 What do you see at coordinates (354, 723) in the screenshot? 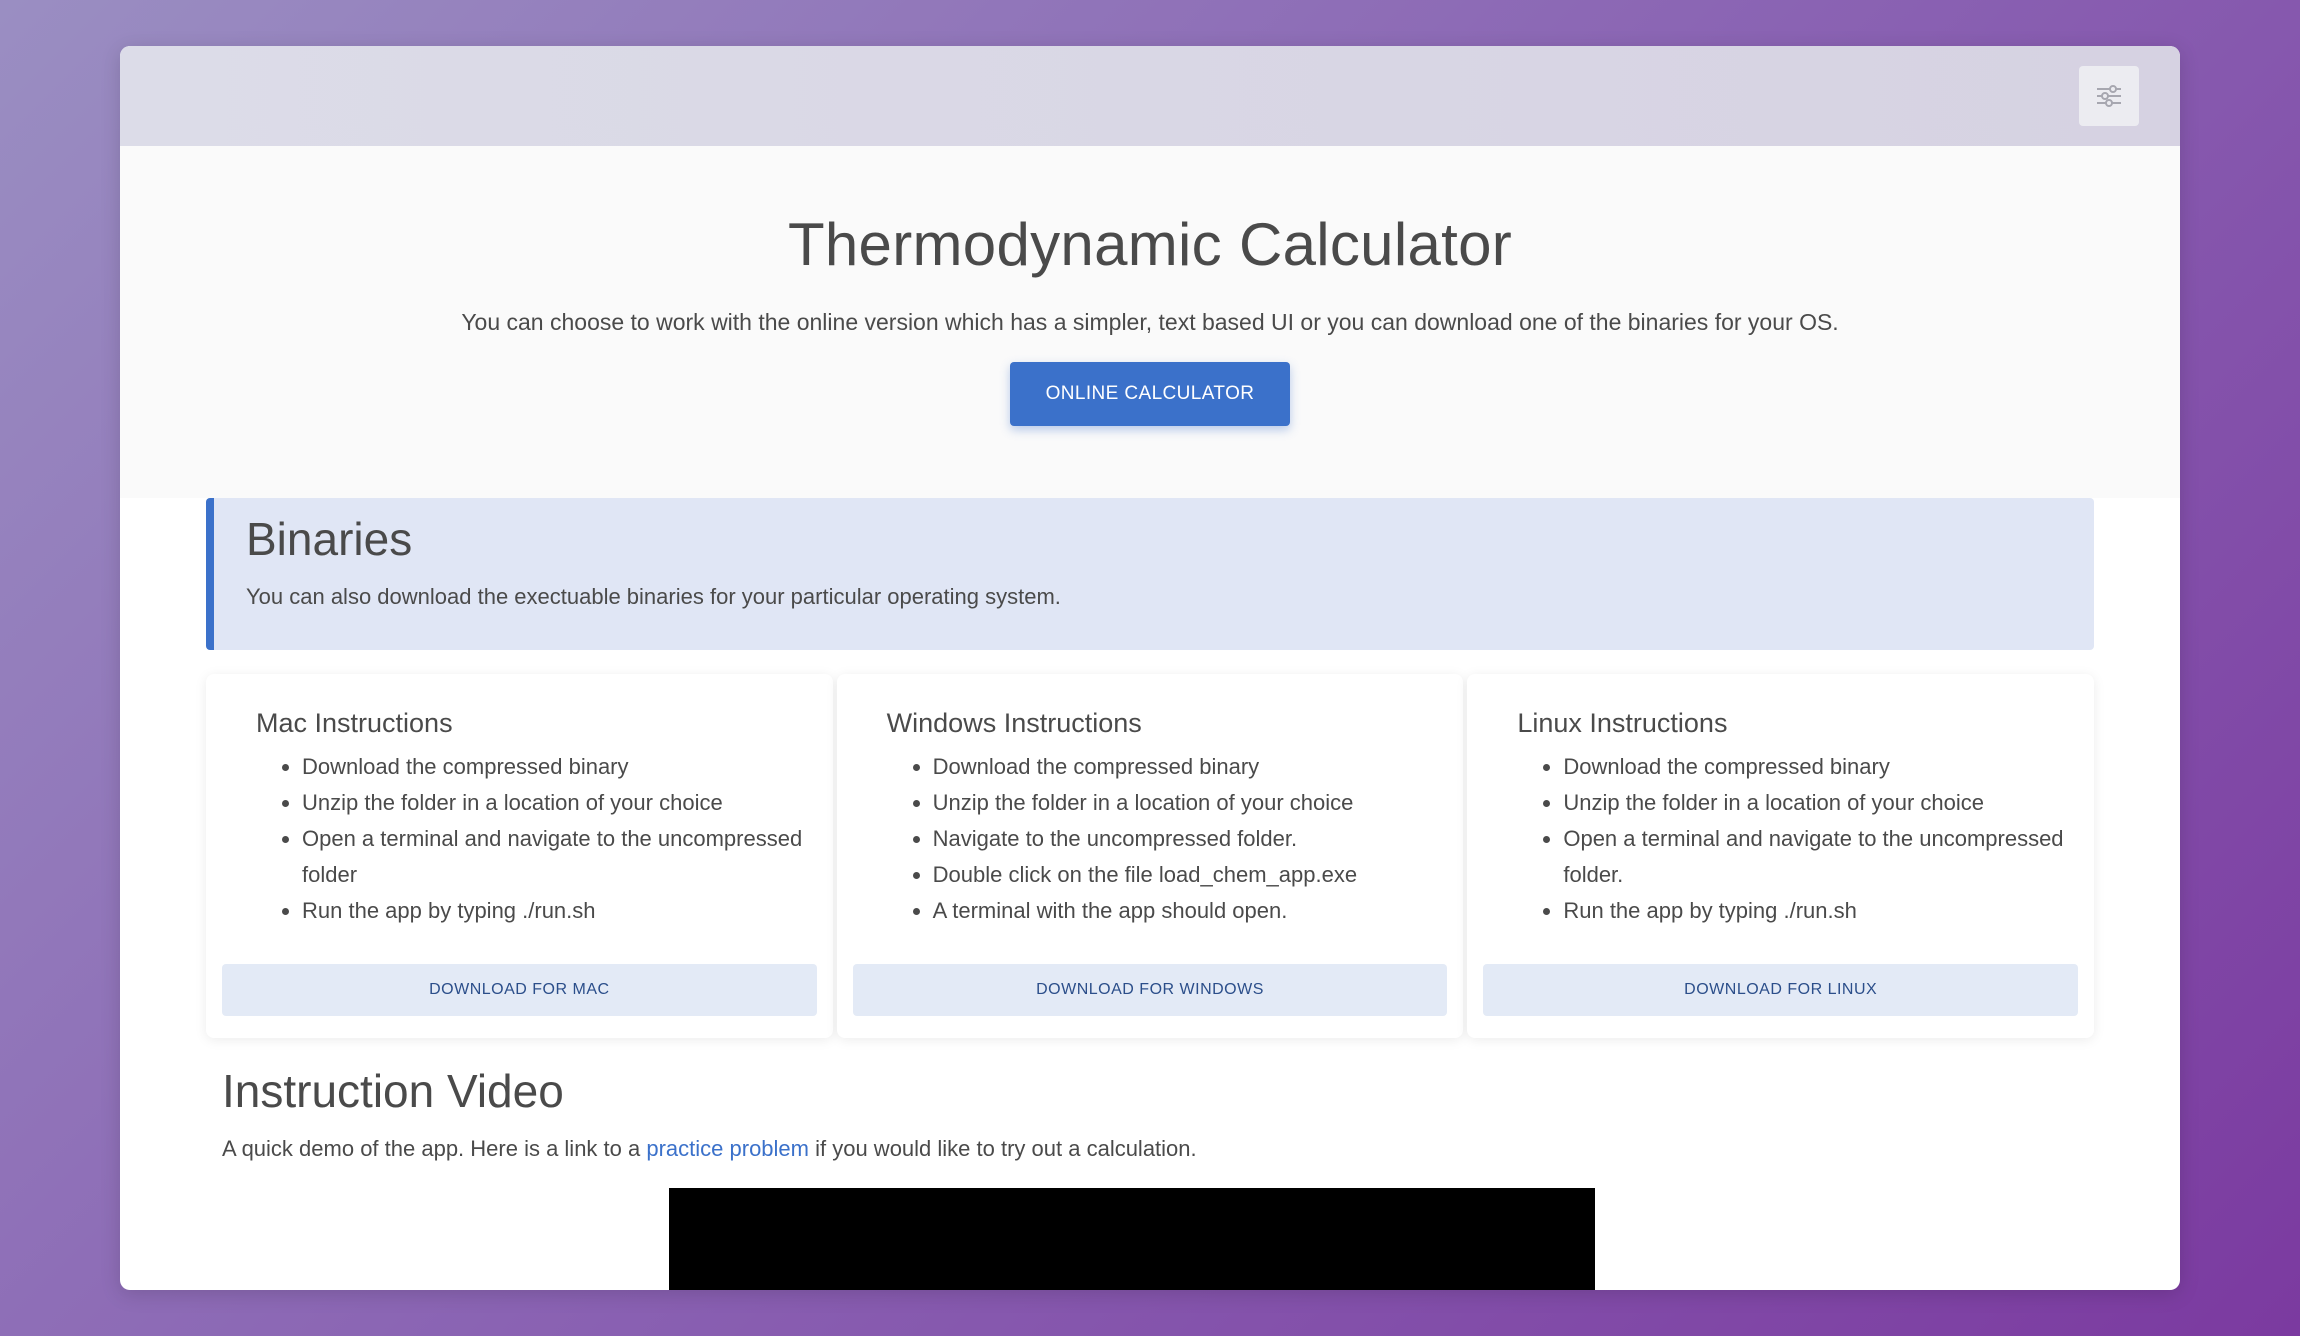
I see `card-title: Mac Instructions` at bounding box center [354, 723].